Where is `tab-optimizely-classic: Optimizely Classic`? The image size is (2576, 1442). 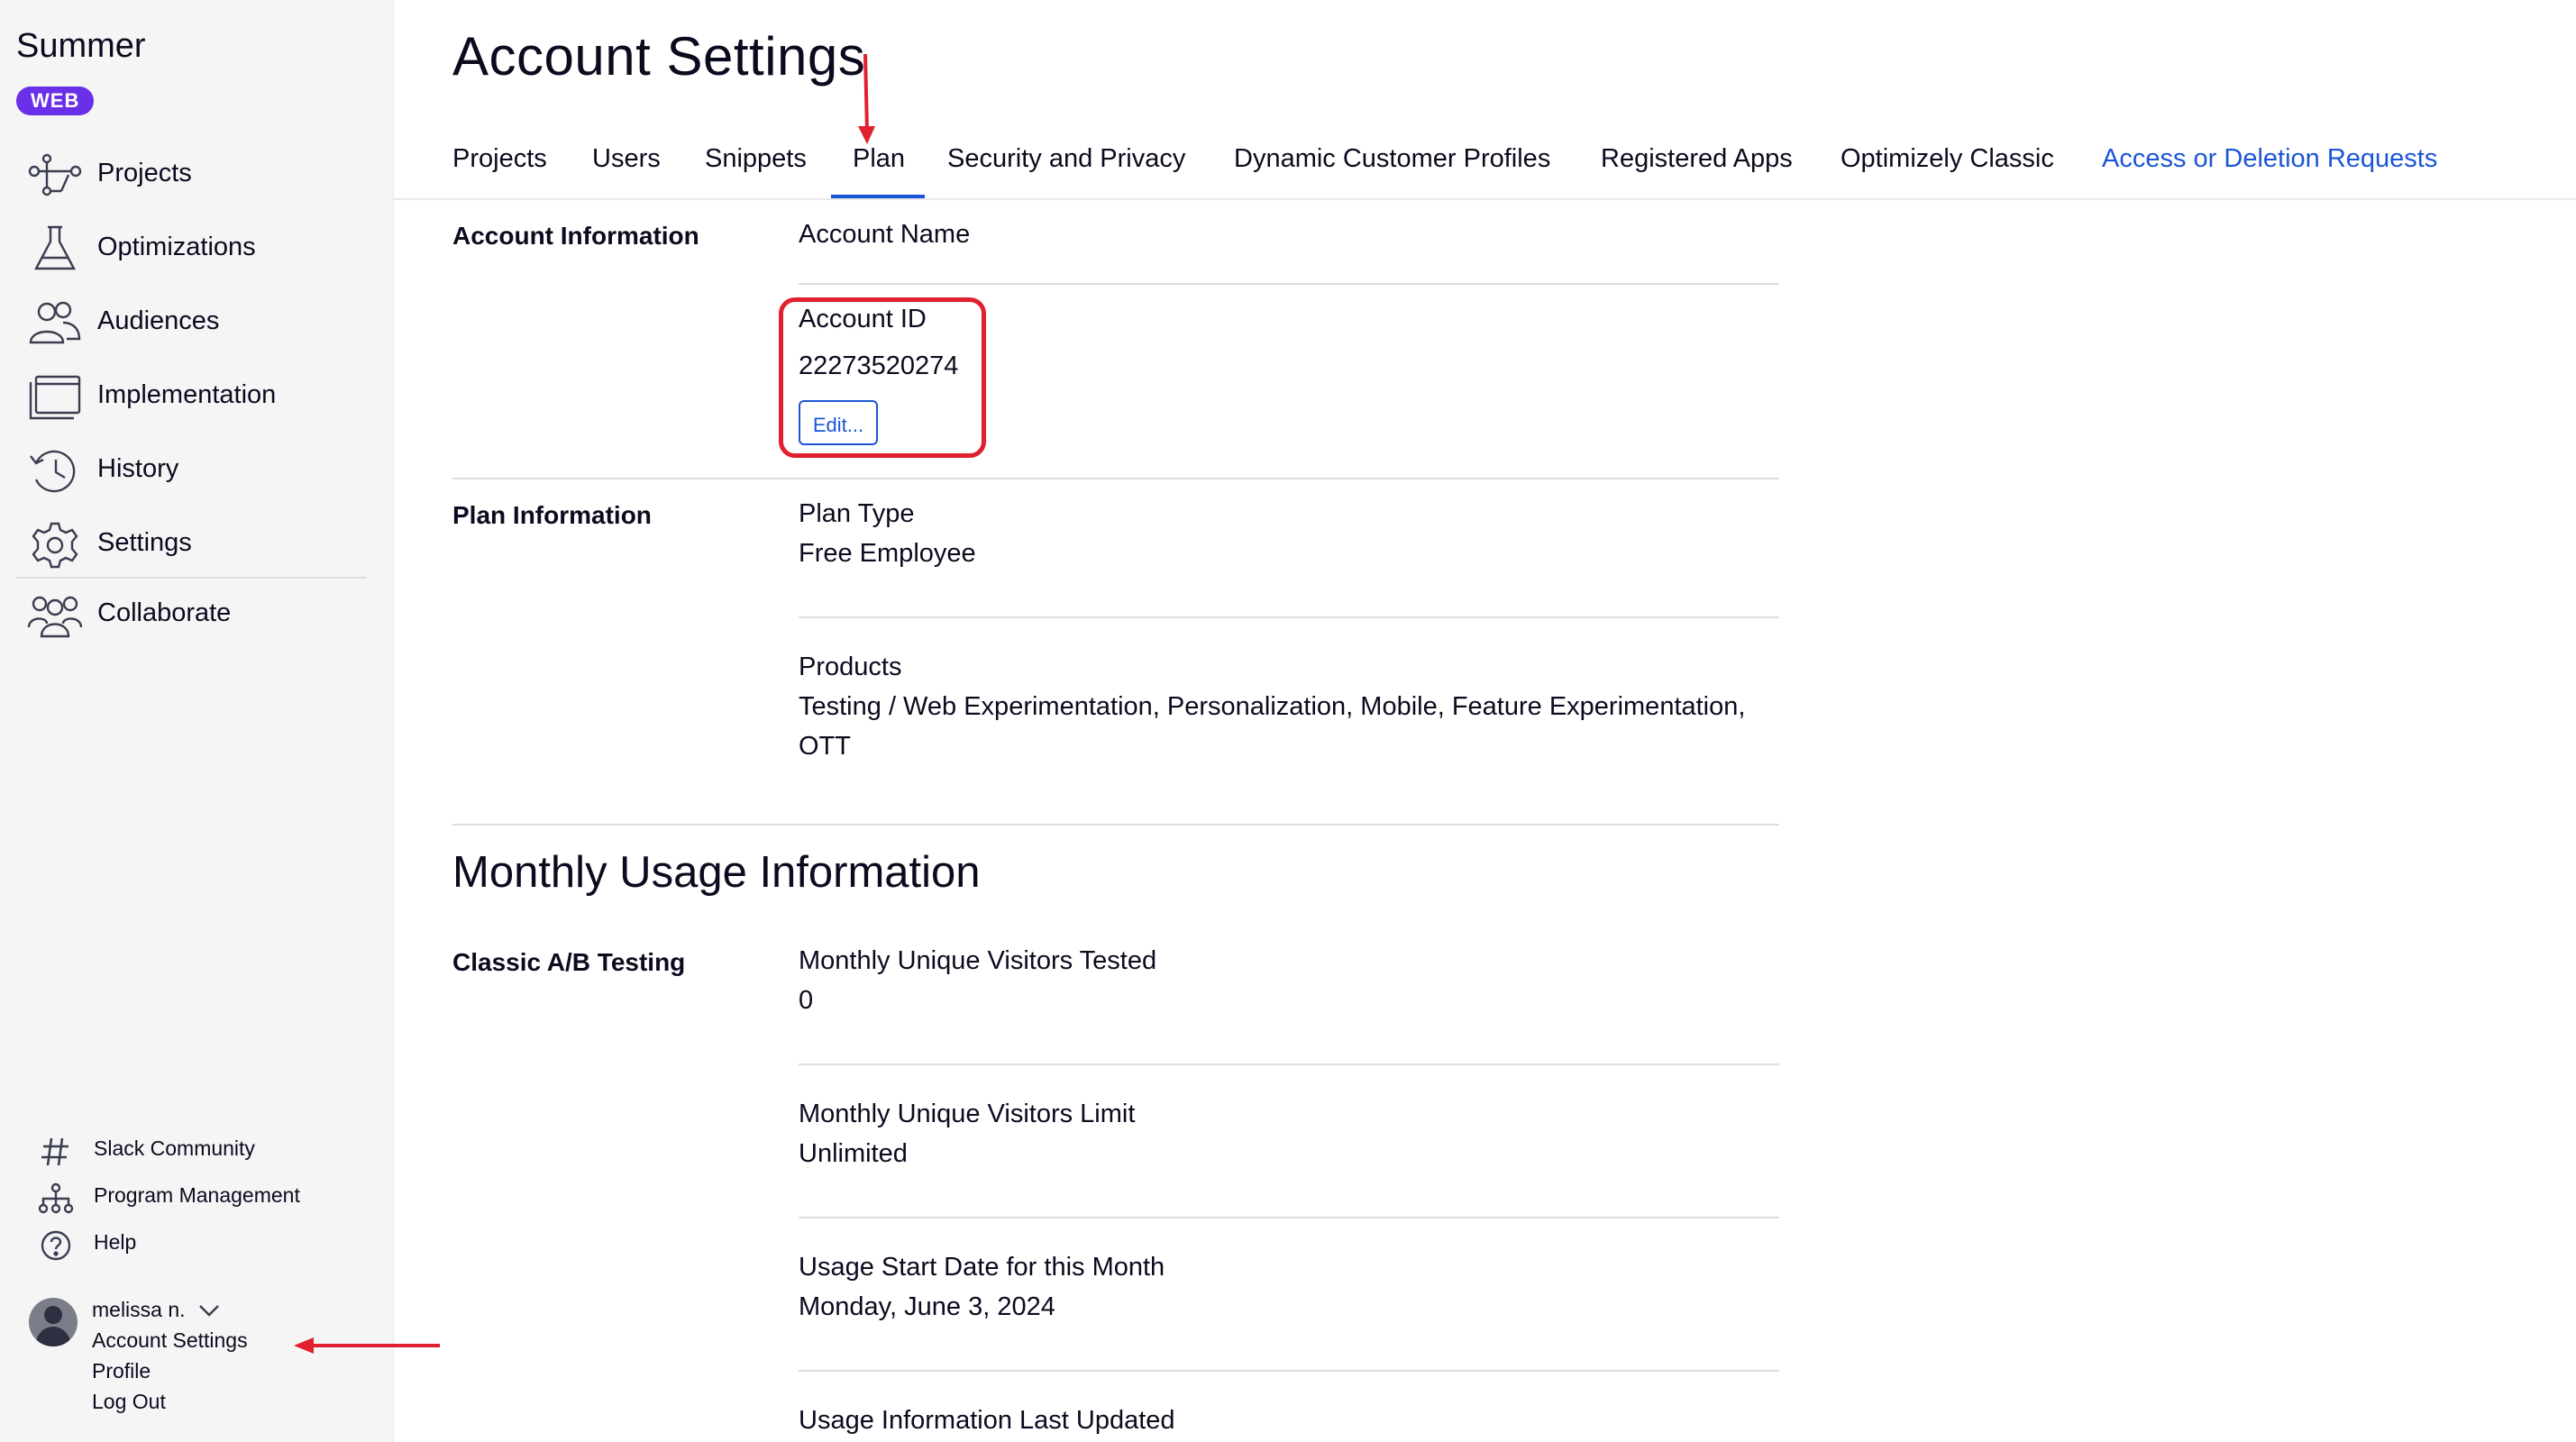 tab-optimizely-classic: Optimizely Classic is located at coordinates (1947, 159).